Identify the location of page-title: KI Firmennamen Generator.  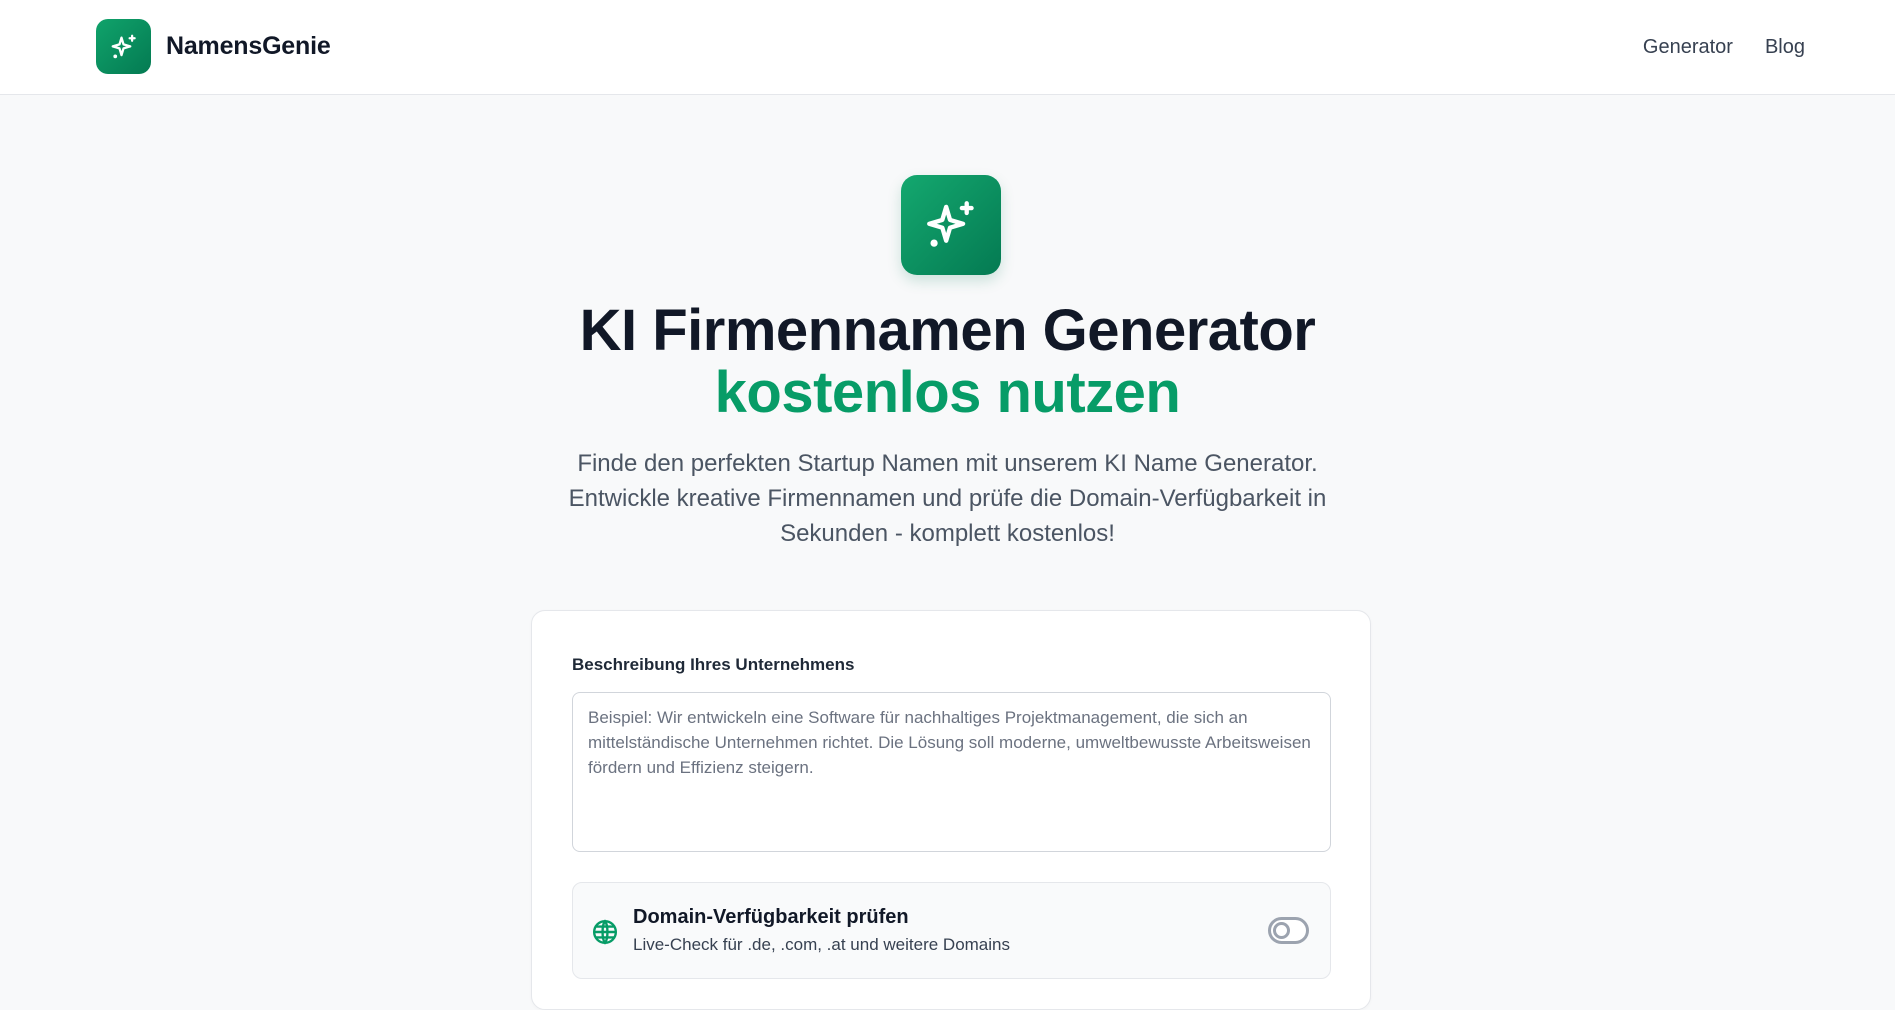
(947, 330).